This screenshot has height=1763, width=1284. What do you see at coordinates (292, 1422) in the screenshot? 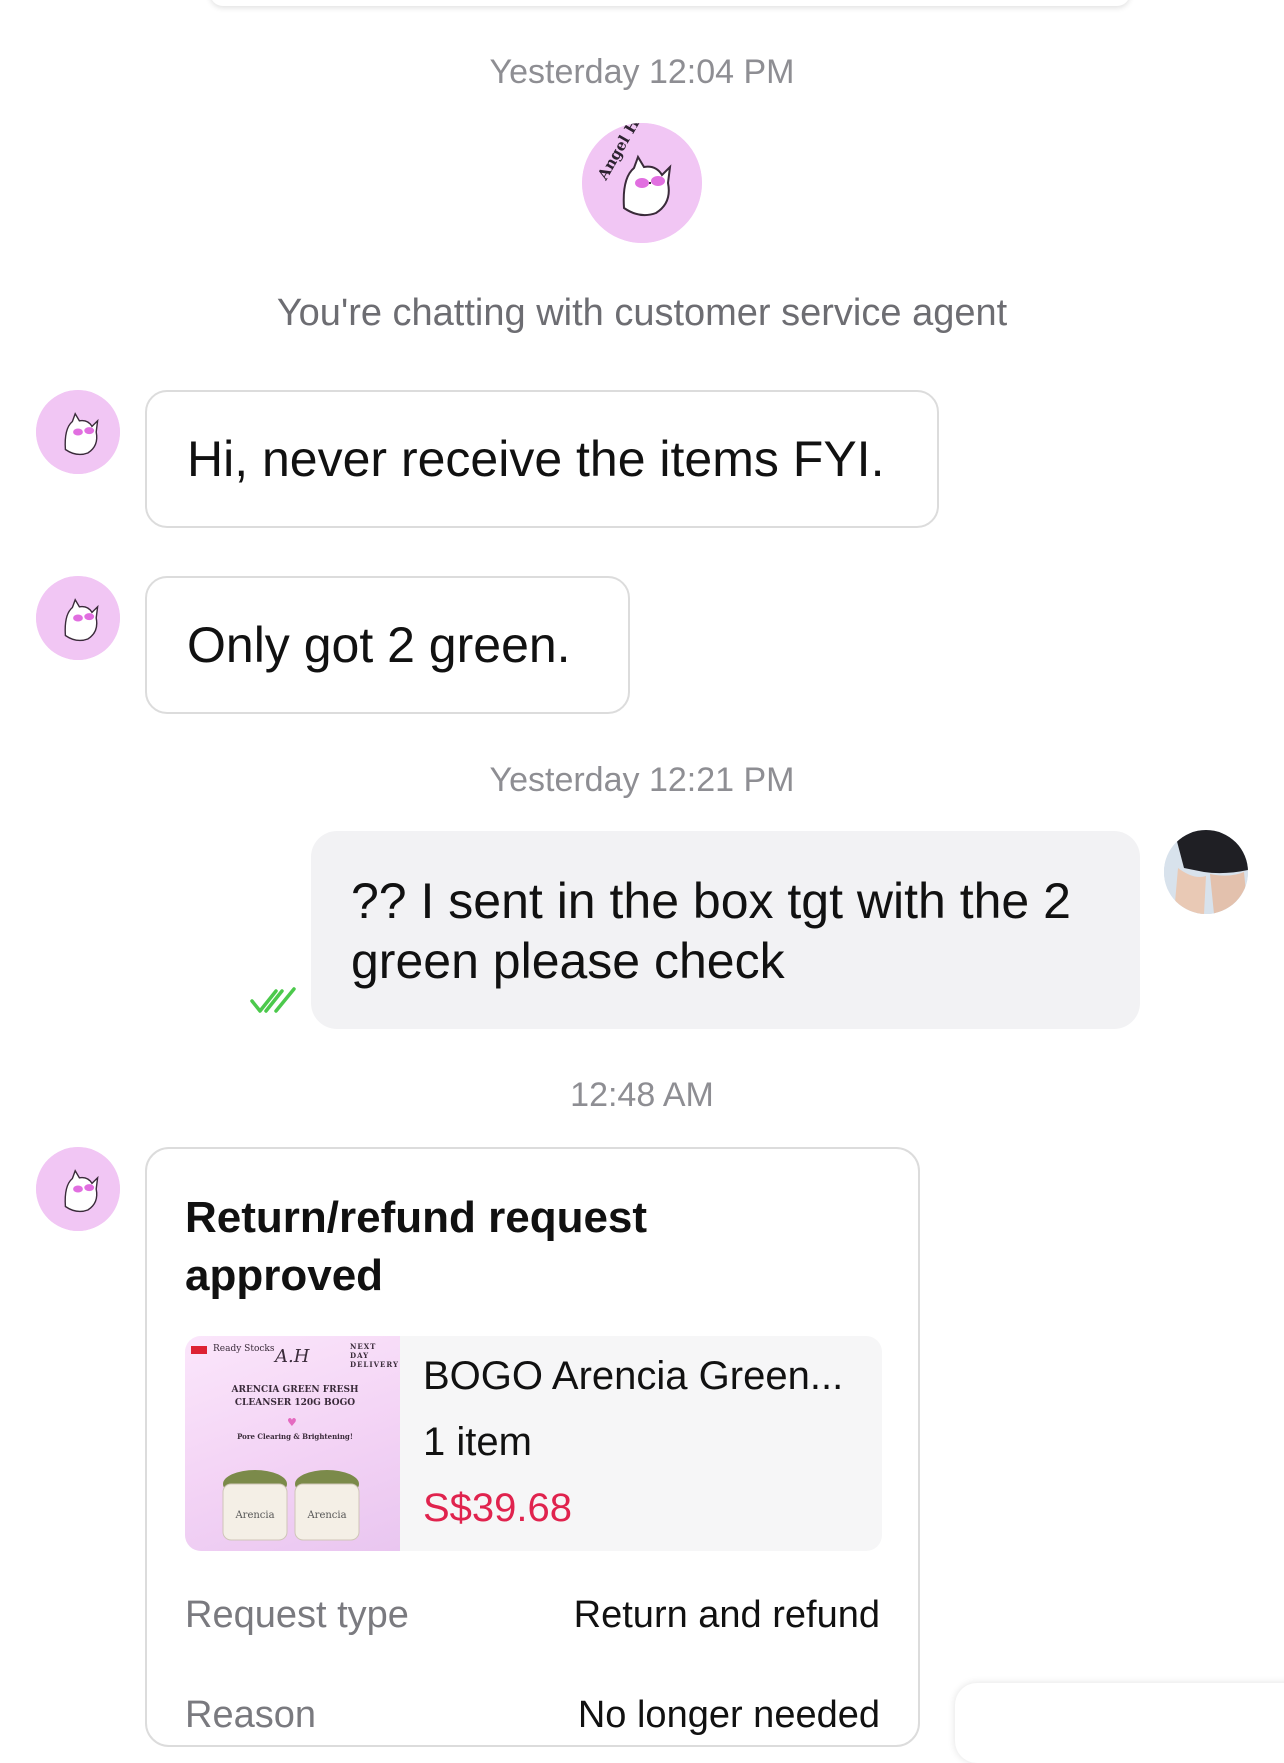
I see `heart-icon: ♥` at bounding box center [292, 1422].